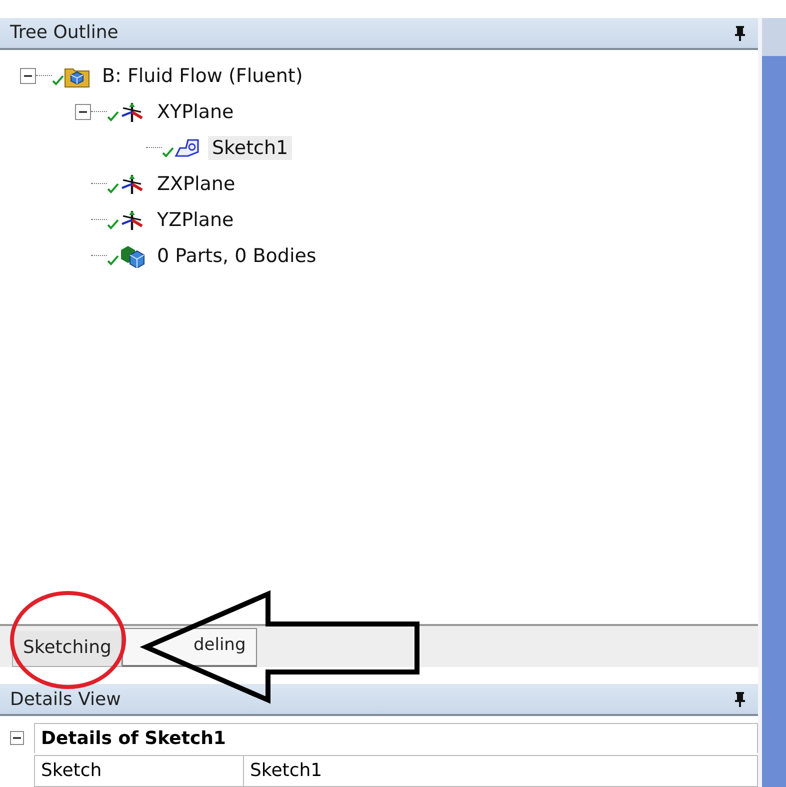  Describe the element at coordinates (65, 699) in the screenshot. I see `panel-title: Details View` at that location.